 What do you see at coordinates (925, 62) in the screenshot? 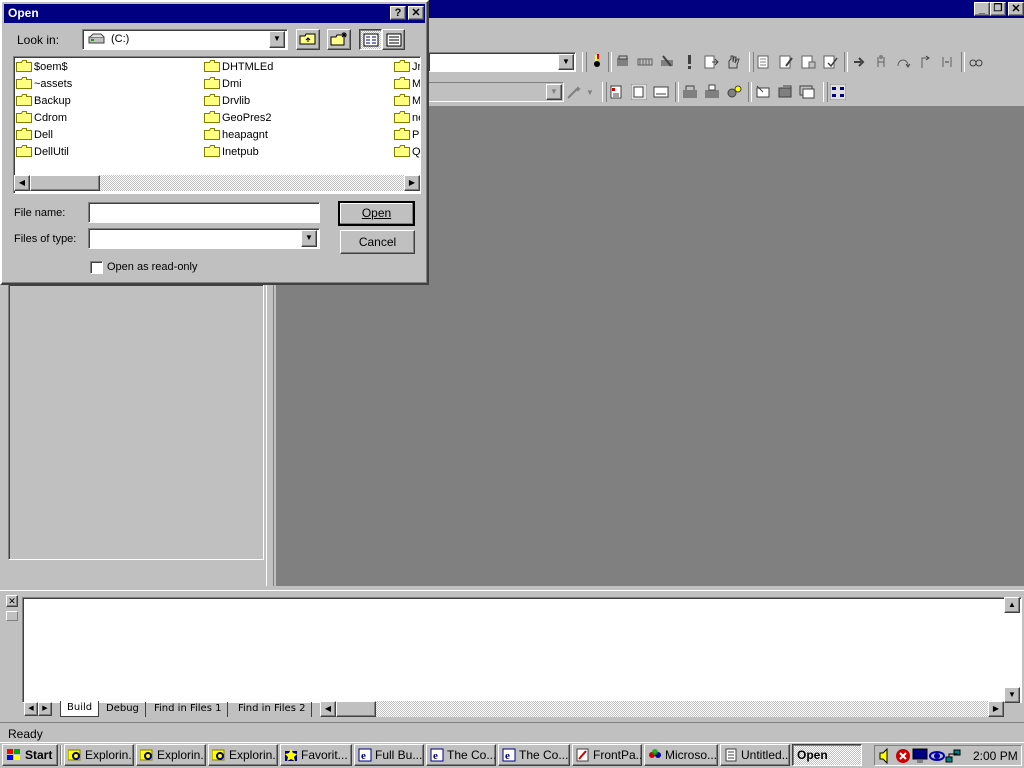
I see `step-out-icon` at bounding box center [925, 62].